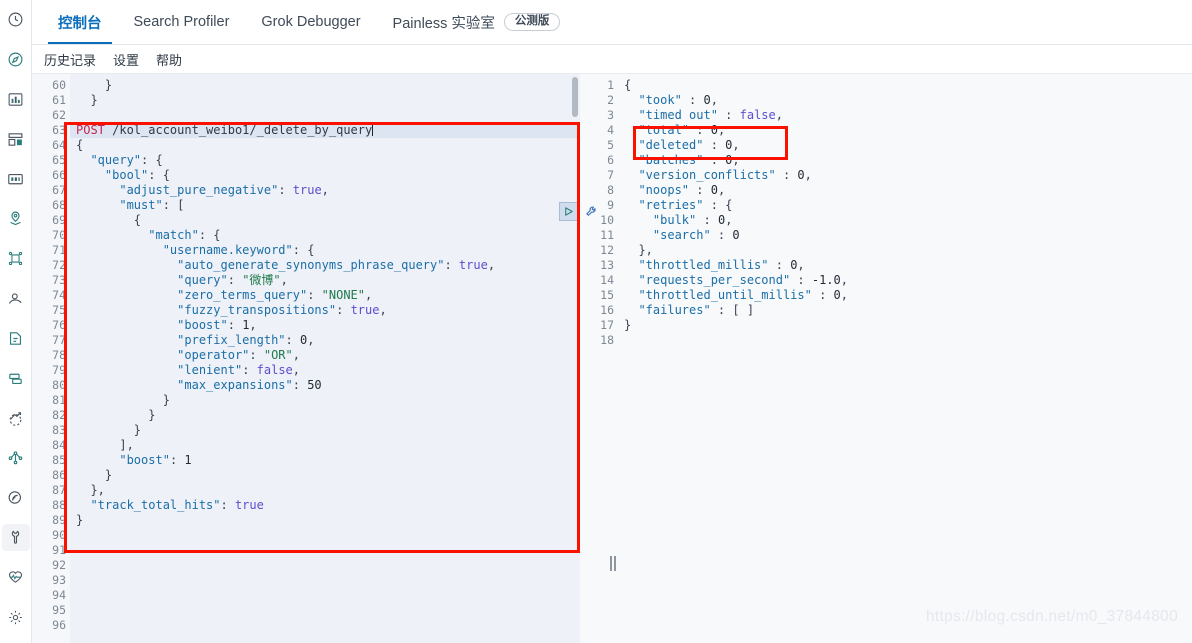 This screenshot has height=643, width=1192. What do you see at coordinates (16, 100) in the screenshot?
I see `sidebar-item-visualize` at bounding box center [16, 100].